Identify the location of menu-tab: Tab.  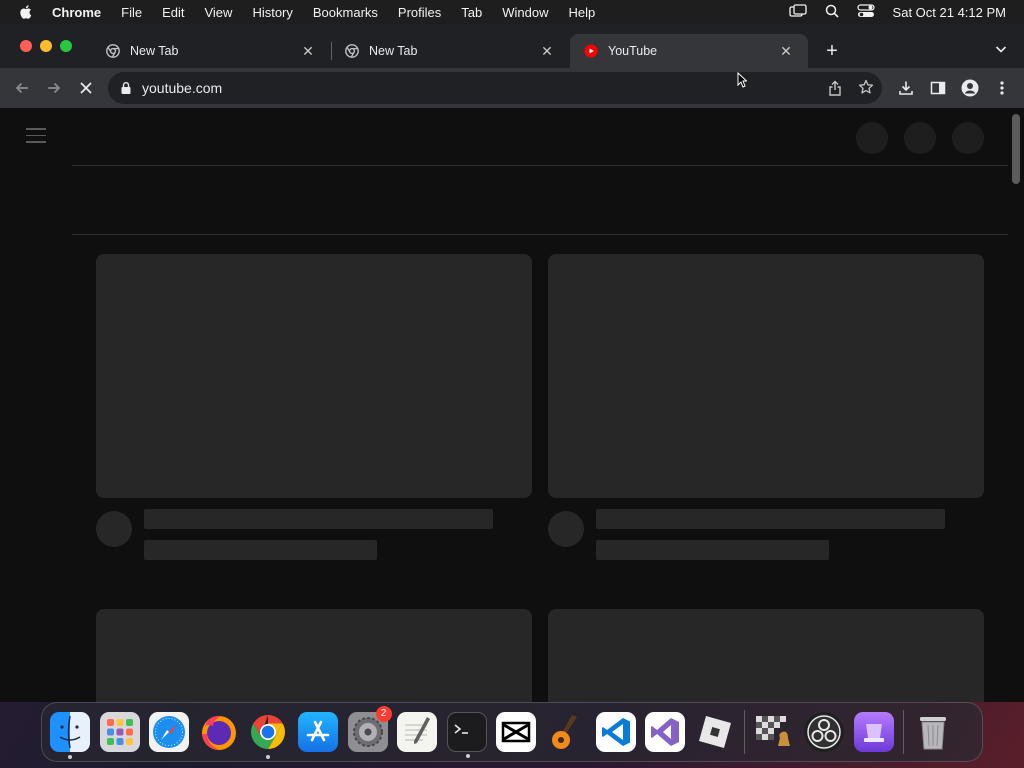
(471, 12).